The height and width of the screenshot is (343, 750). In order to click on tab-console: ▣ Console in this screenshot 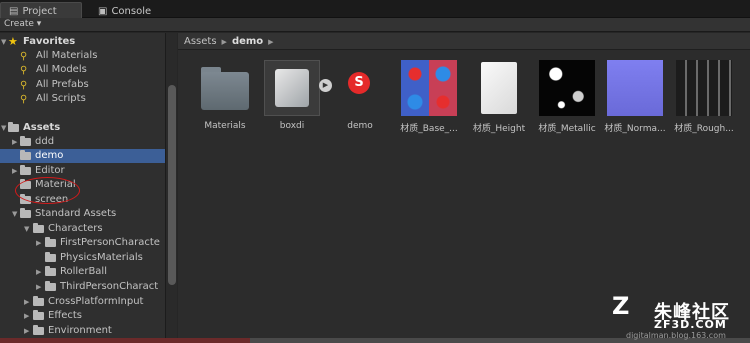, I will do `click(124, 10)`.